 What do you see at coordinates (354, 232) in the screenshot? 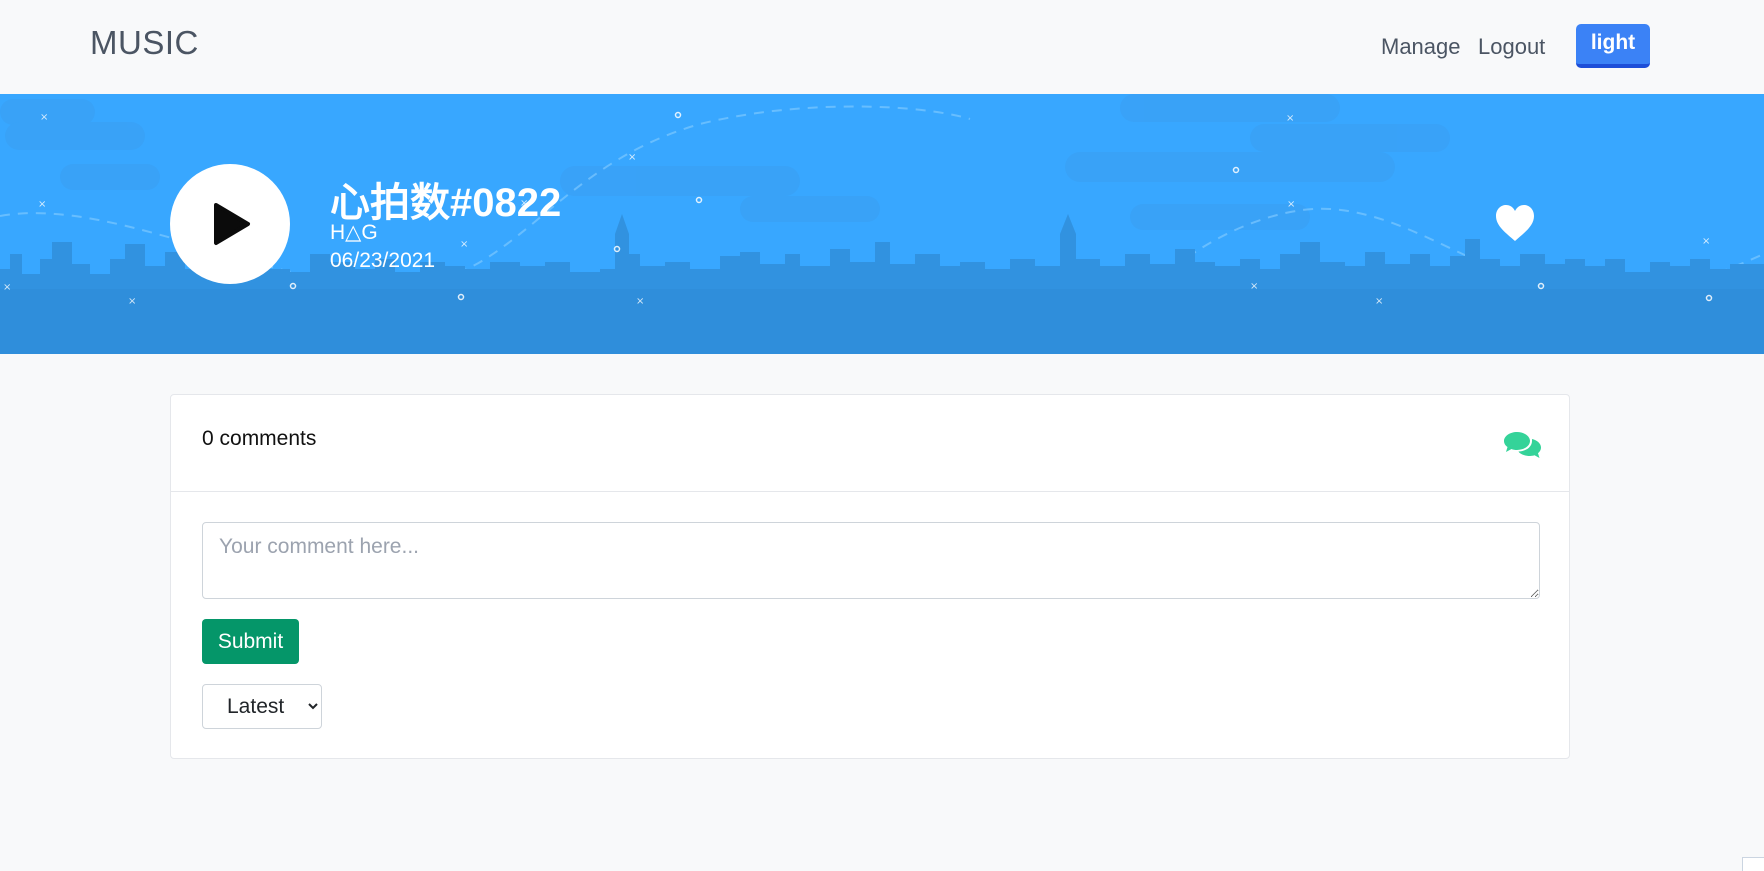
I see `song-artist: H△G` at bounding box center [354, 232].